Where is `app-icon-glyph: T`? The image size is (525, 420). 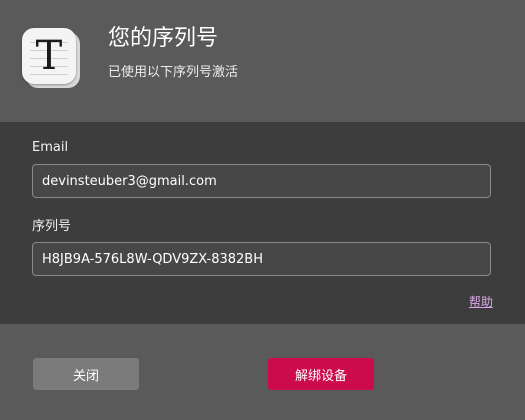
app-icon-glyph: T is located at coordinates (49, 56).